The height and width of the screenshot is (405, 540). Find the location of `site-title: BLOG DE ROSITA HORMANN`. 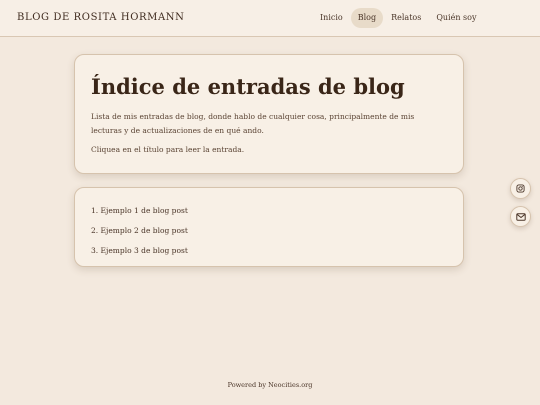

site-title: BLOG DE ROSITA HORMANN is located at coordinates (101, 17).